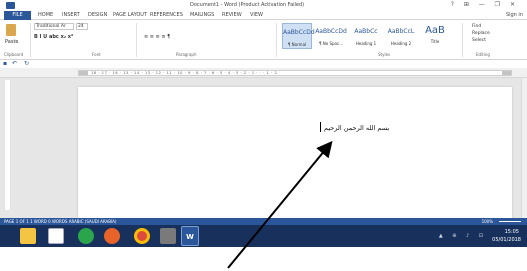 This screenshot has width=527, height=271. What do you see at coordinates (366, 43) in the screenshot?
I see `style-name: Heading 1` at bounding box center [366, 43].